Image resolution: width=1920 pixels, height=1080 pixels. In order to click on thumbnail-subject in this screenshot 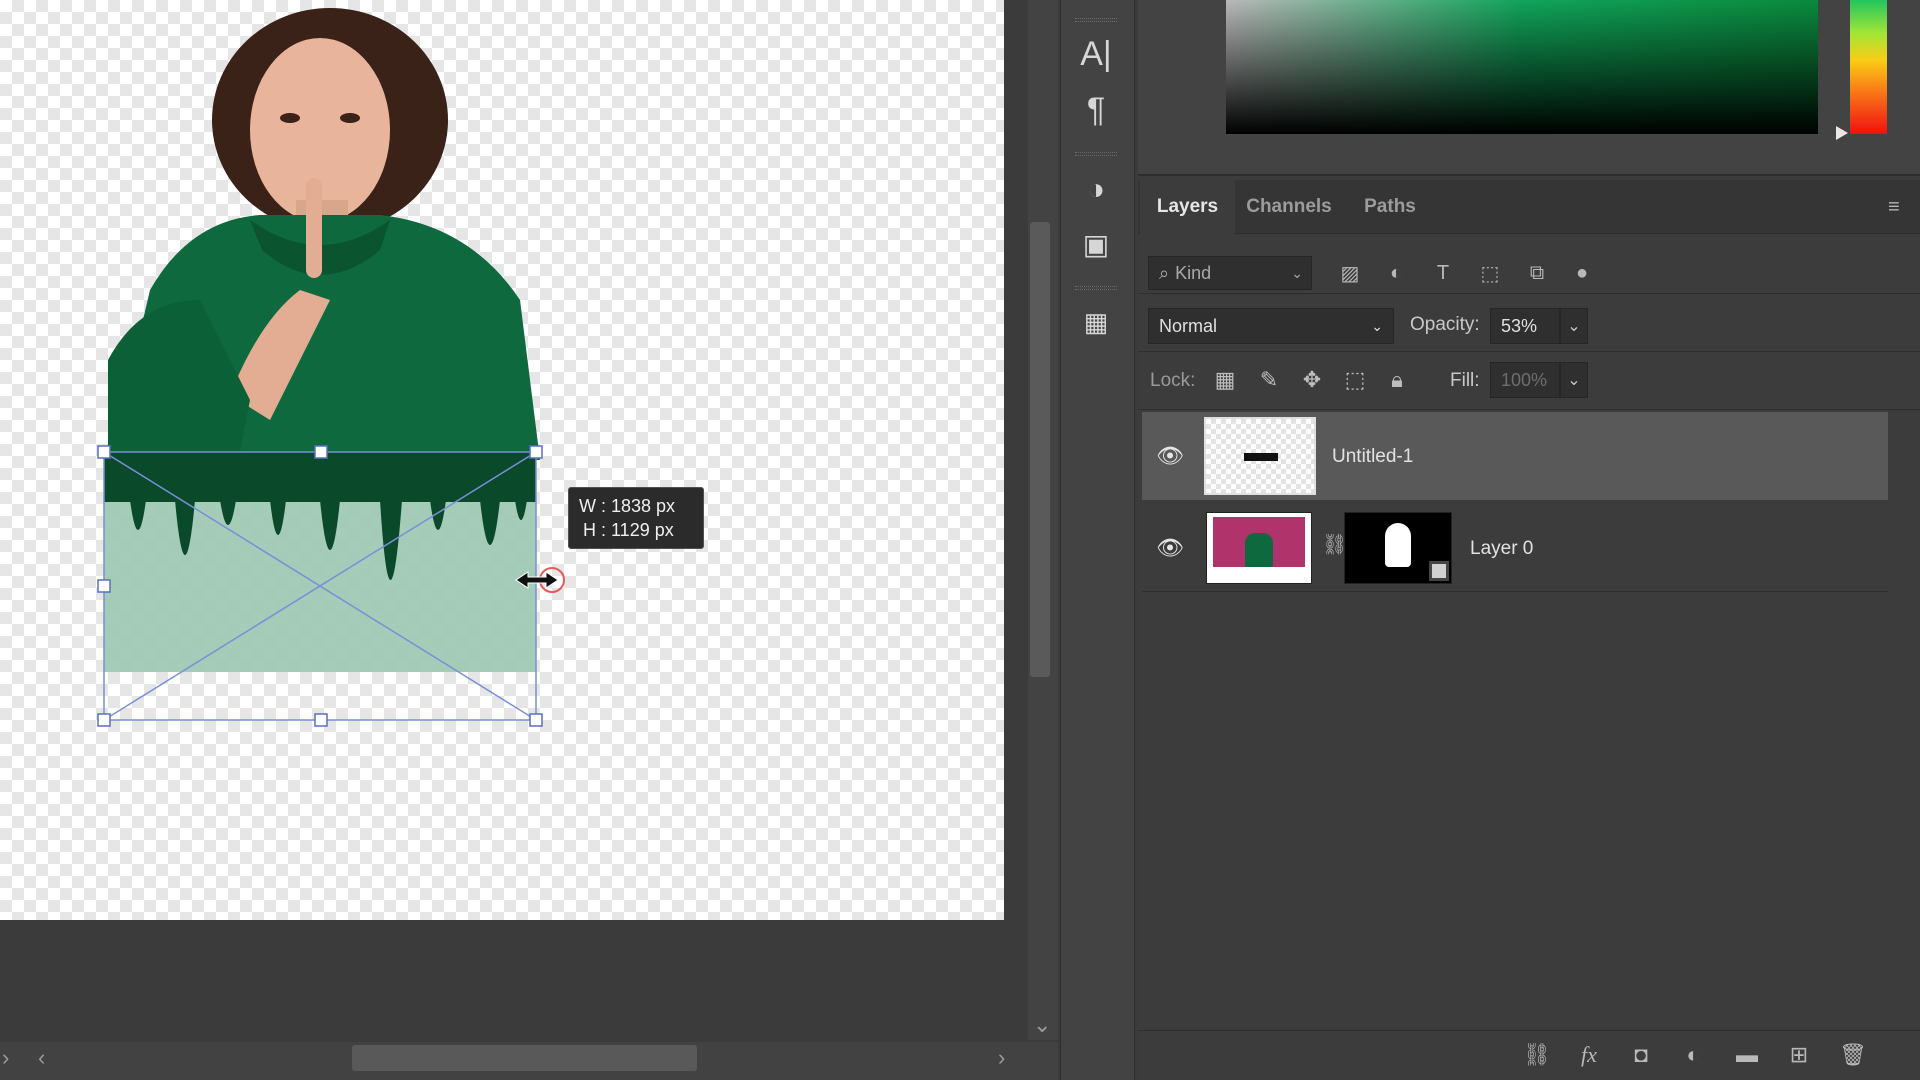, I will do `click(1259, 550)`.